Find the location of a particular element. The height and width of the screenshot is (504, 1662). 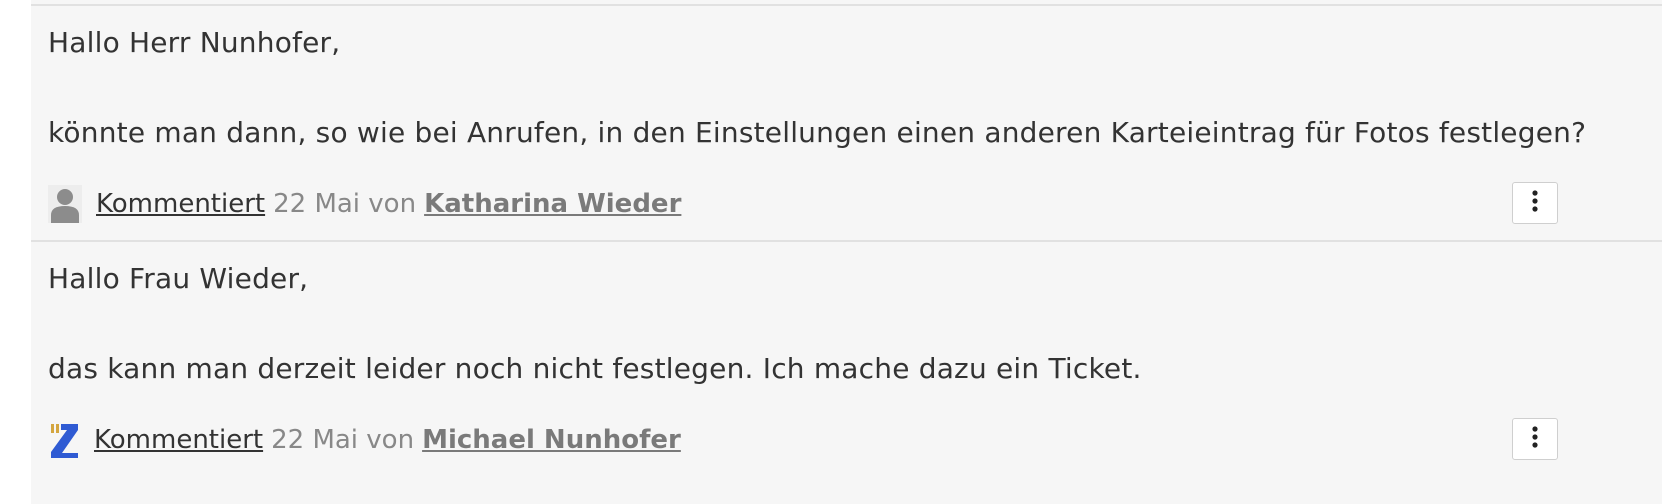

comment-greeting: Hallo Herr Nunhofer, is located at coordinates (194, 42).